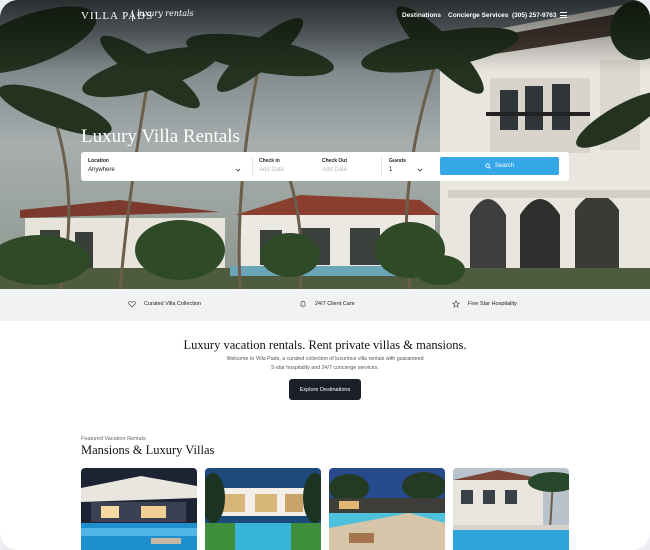 The height and width of the screenshot is (550, 650). I want to click on hamburger-menu-icon, so click(563, 15).